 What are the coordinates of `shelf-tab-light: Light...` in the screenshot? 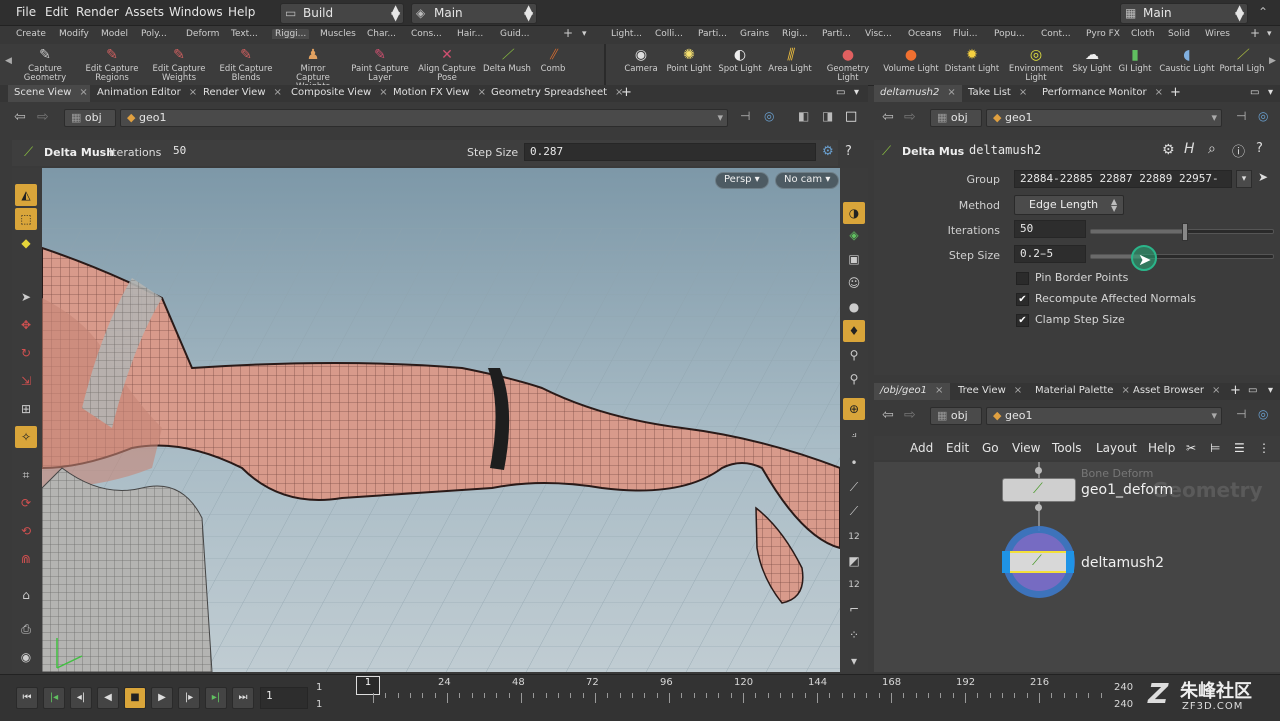 It's located at (626, 34).